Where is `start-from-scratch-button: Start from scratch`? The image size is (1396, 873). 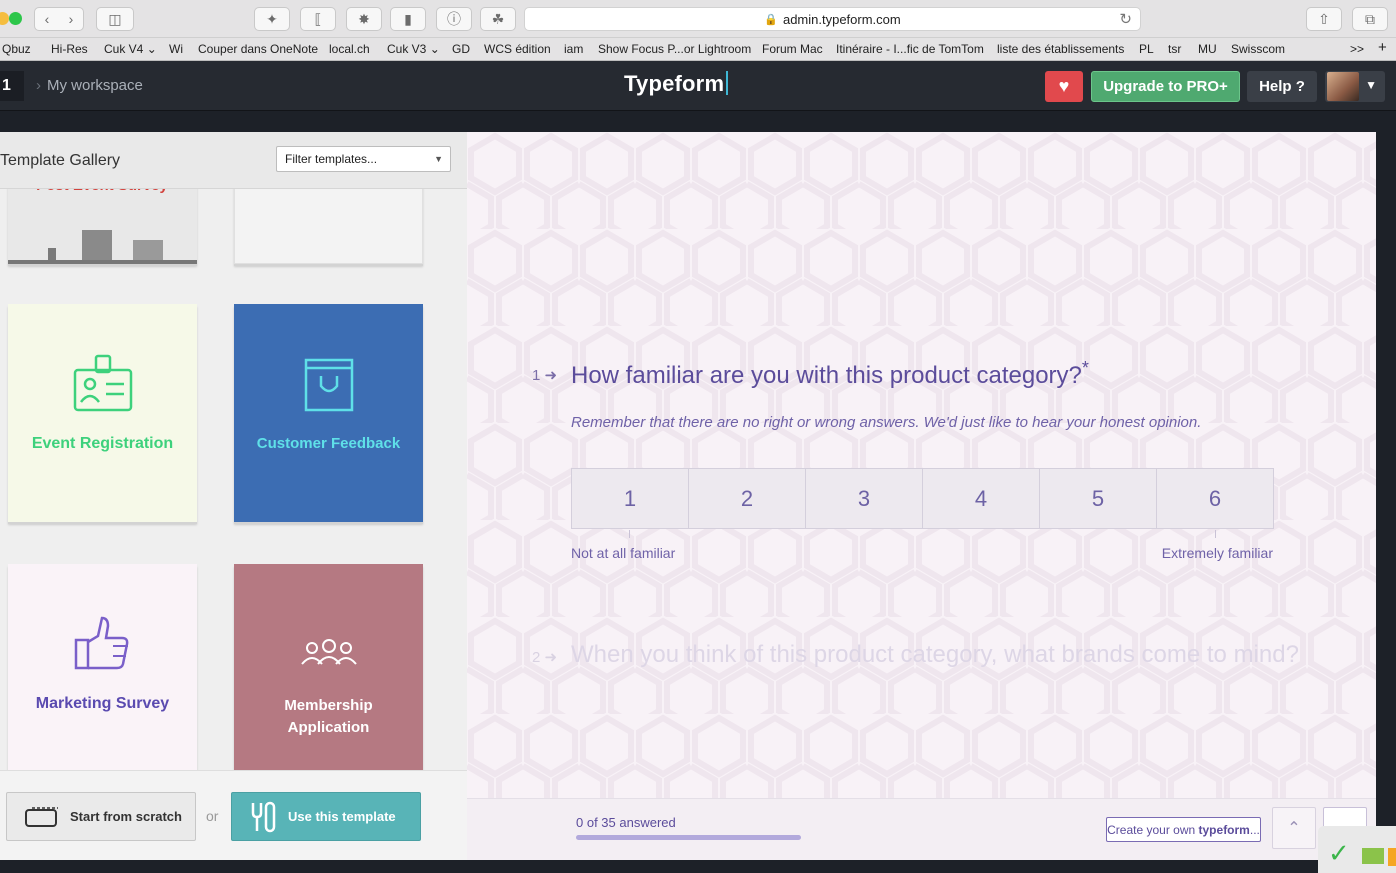 start-from-scratch-button: Start from scratch is located at coordinates (101, 816).